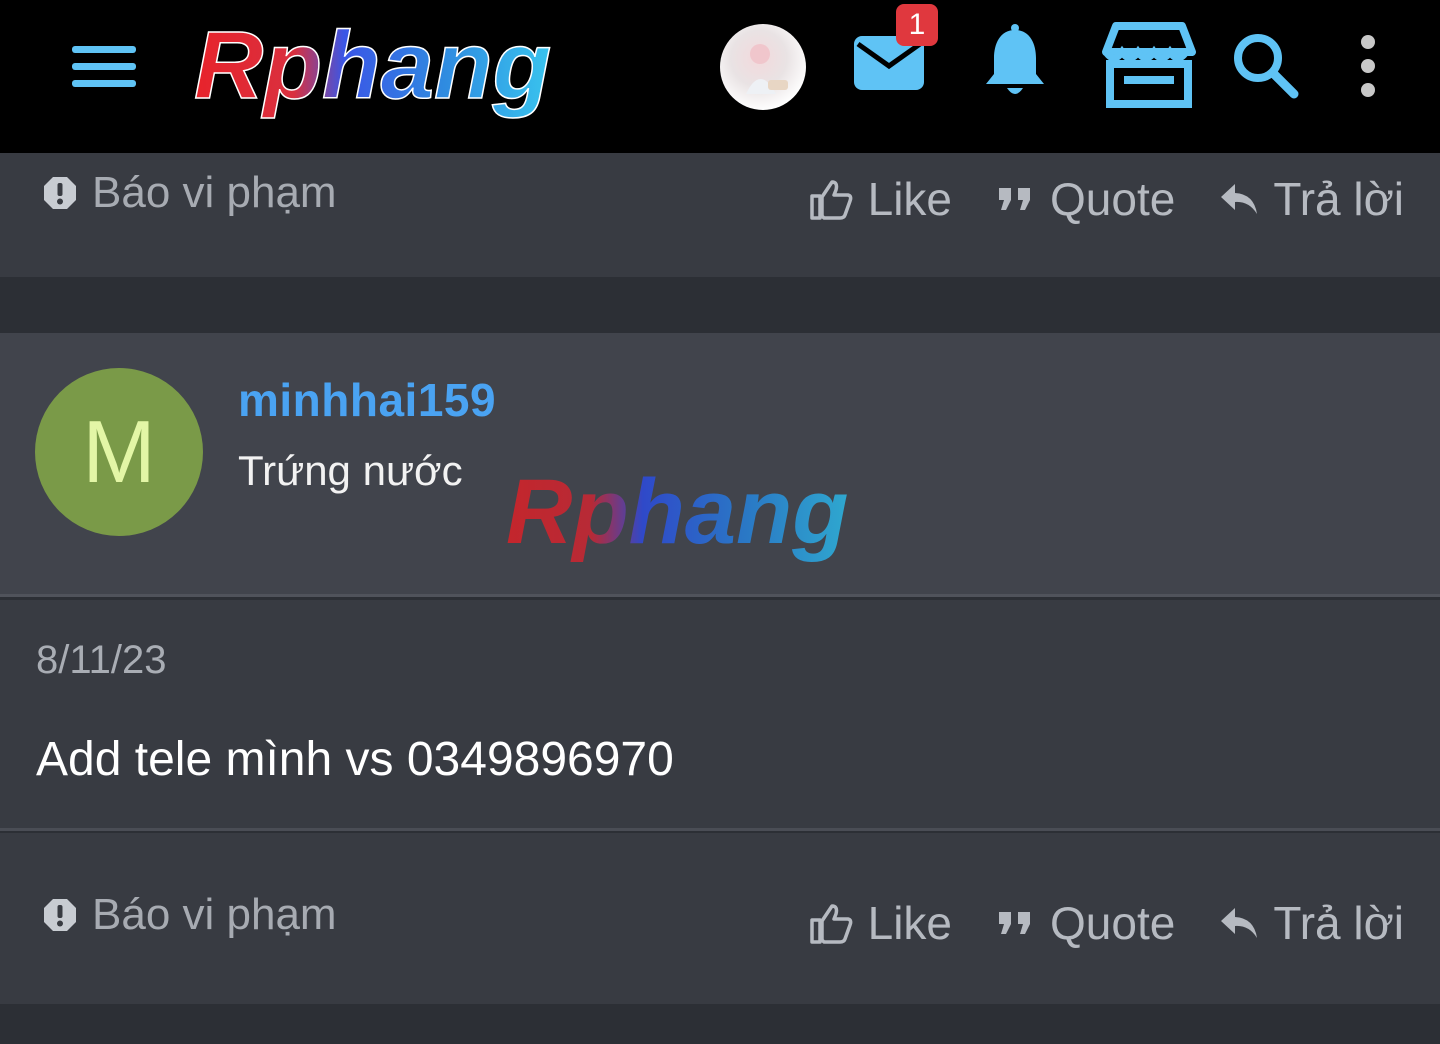 This screenshot has width=1440, height=1044. What do you see at coordinates (101, 660) in the screenshot?
I see `post-date: 8/11/23` at bounding box center [101, 660].